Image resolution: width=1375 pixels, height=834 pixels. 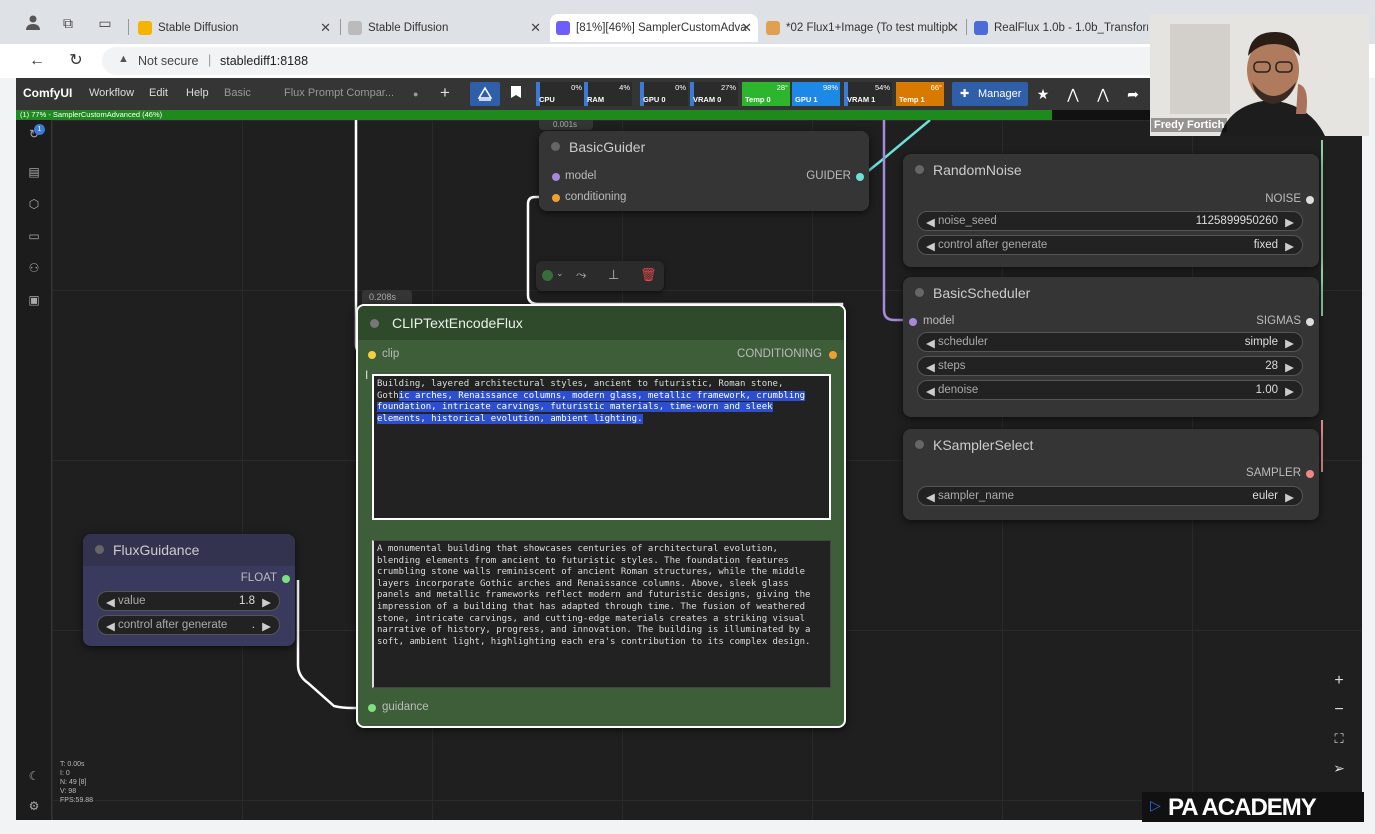 What do you see at coordinates (111, 93) in the screenshot?
I see `menu-workflow: Workflow` at bounding box center [111, 93].